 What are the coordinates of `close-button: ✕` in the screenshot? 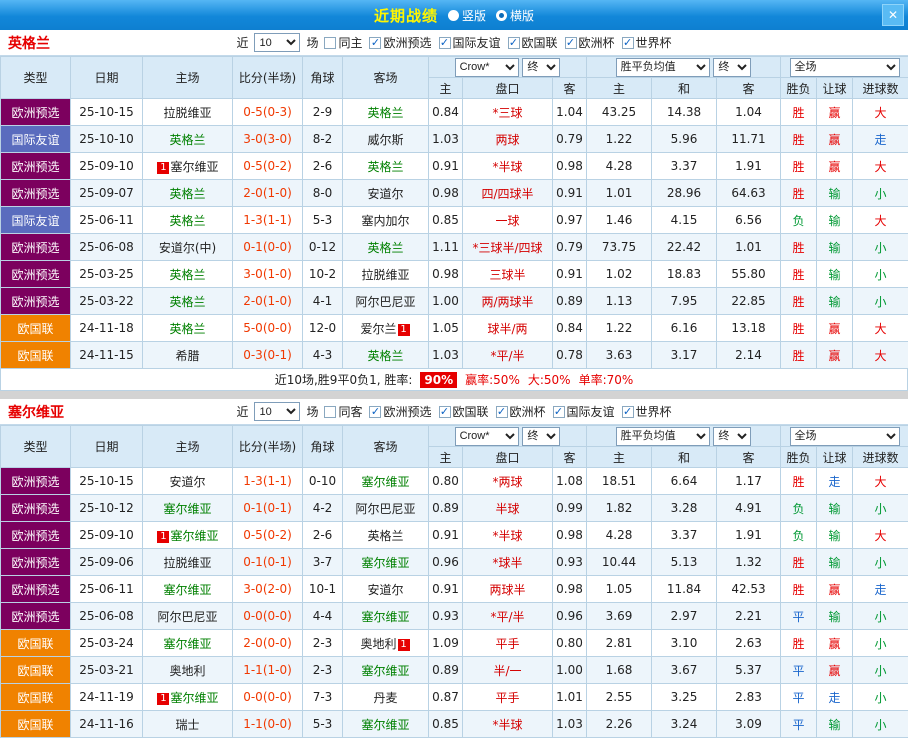 It's located at (893, 15).